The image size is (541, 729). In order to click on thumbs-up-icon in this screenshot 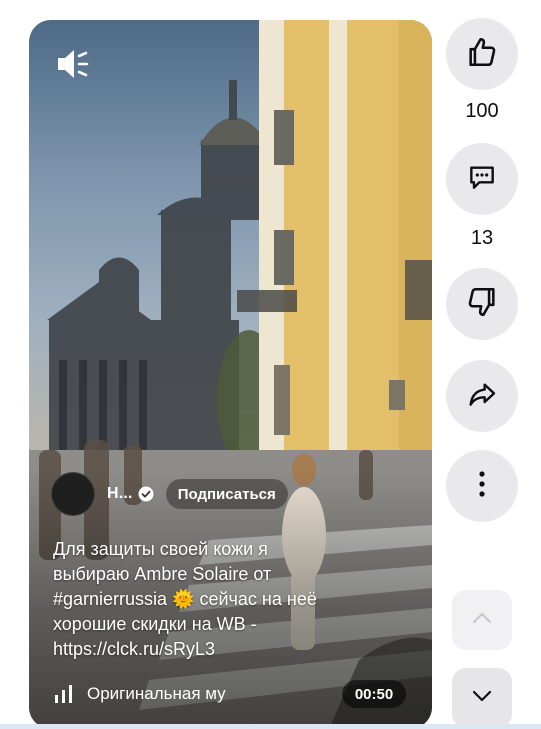, I will do `click(482, 54)`.